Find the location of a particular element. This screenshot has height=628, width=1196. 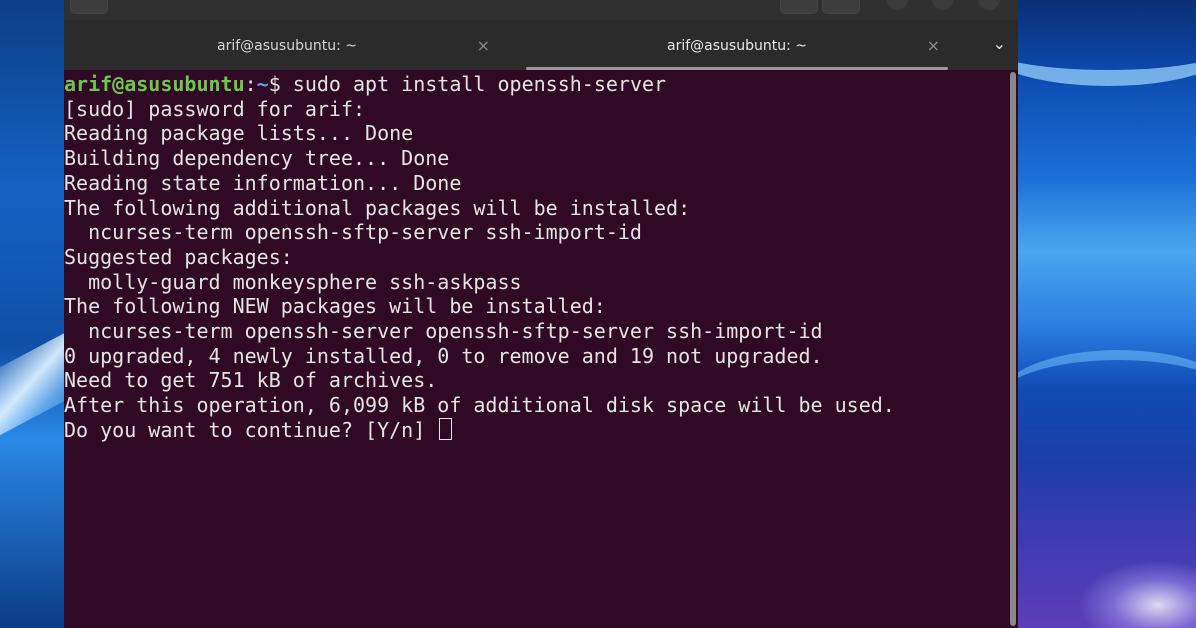

close-window-button is located at coordinates (989, 5).